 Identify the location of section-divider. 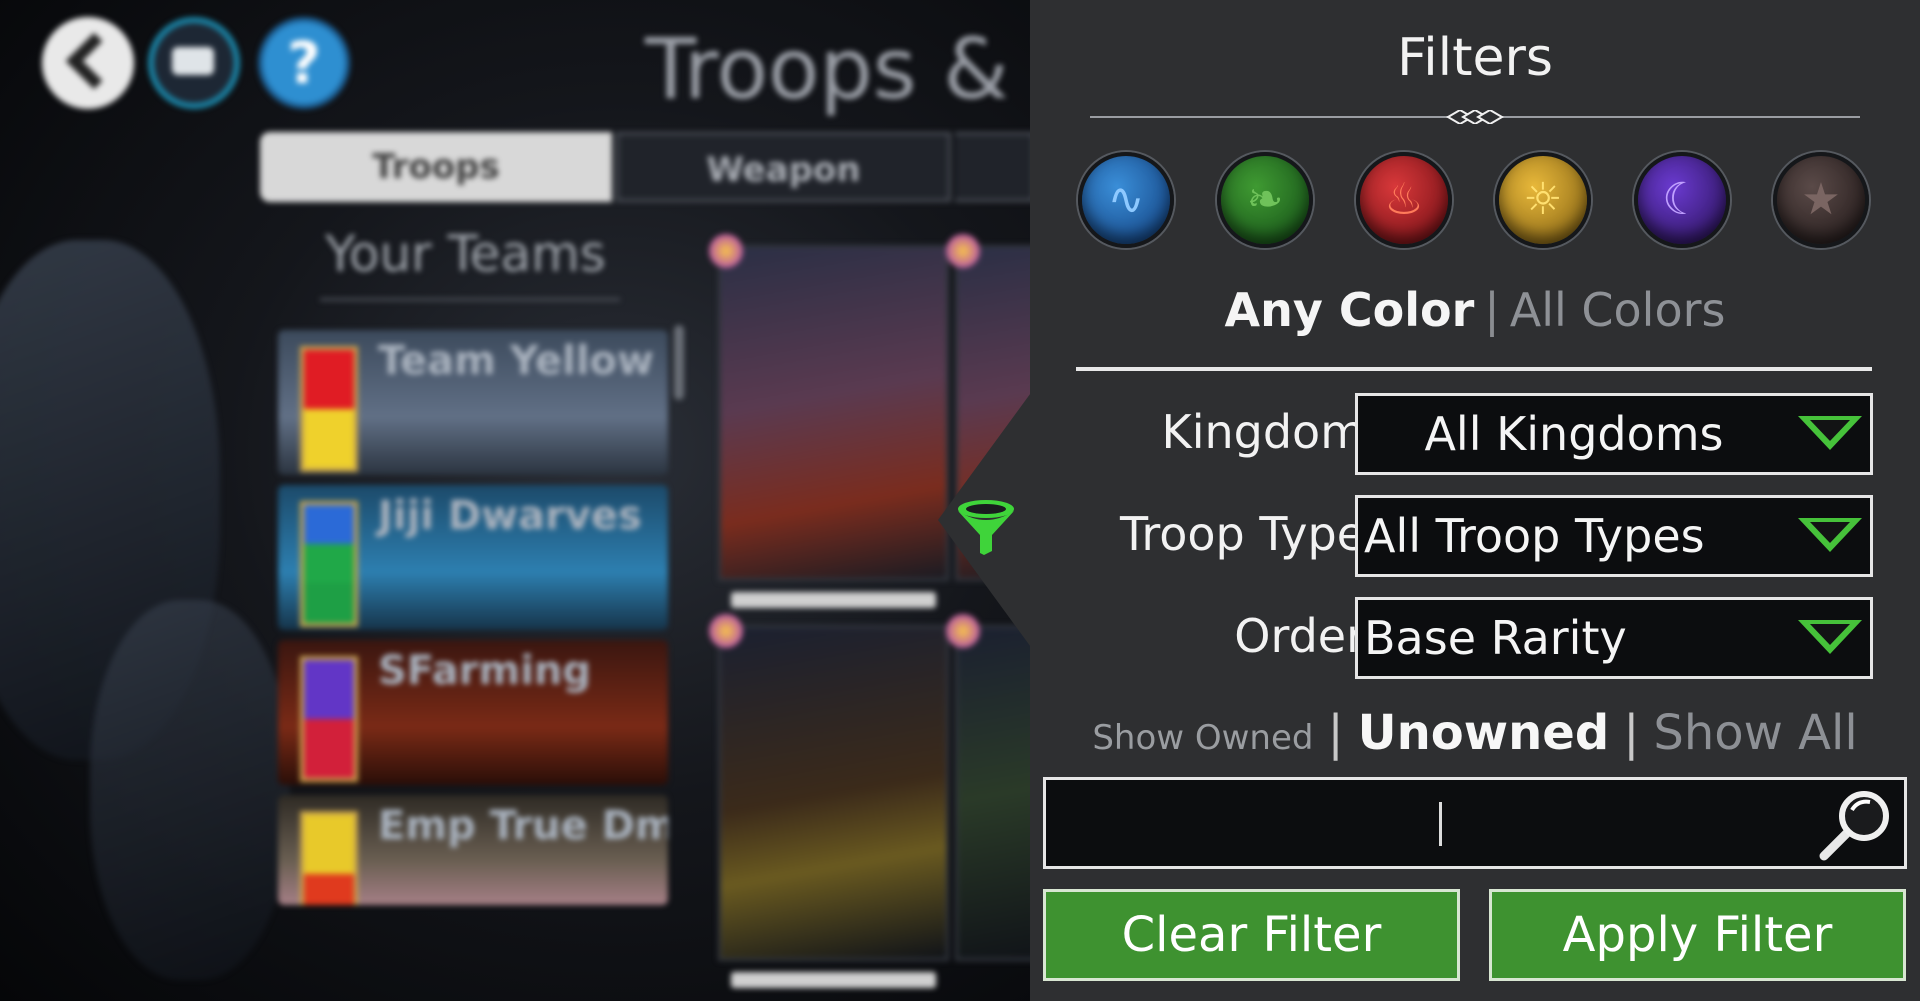
(1474, 369).